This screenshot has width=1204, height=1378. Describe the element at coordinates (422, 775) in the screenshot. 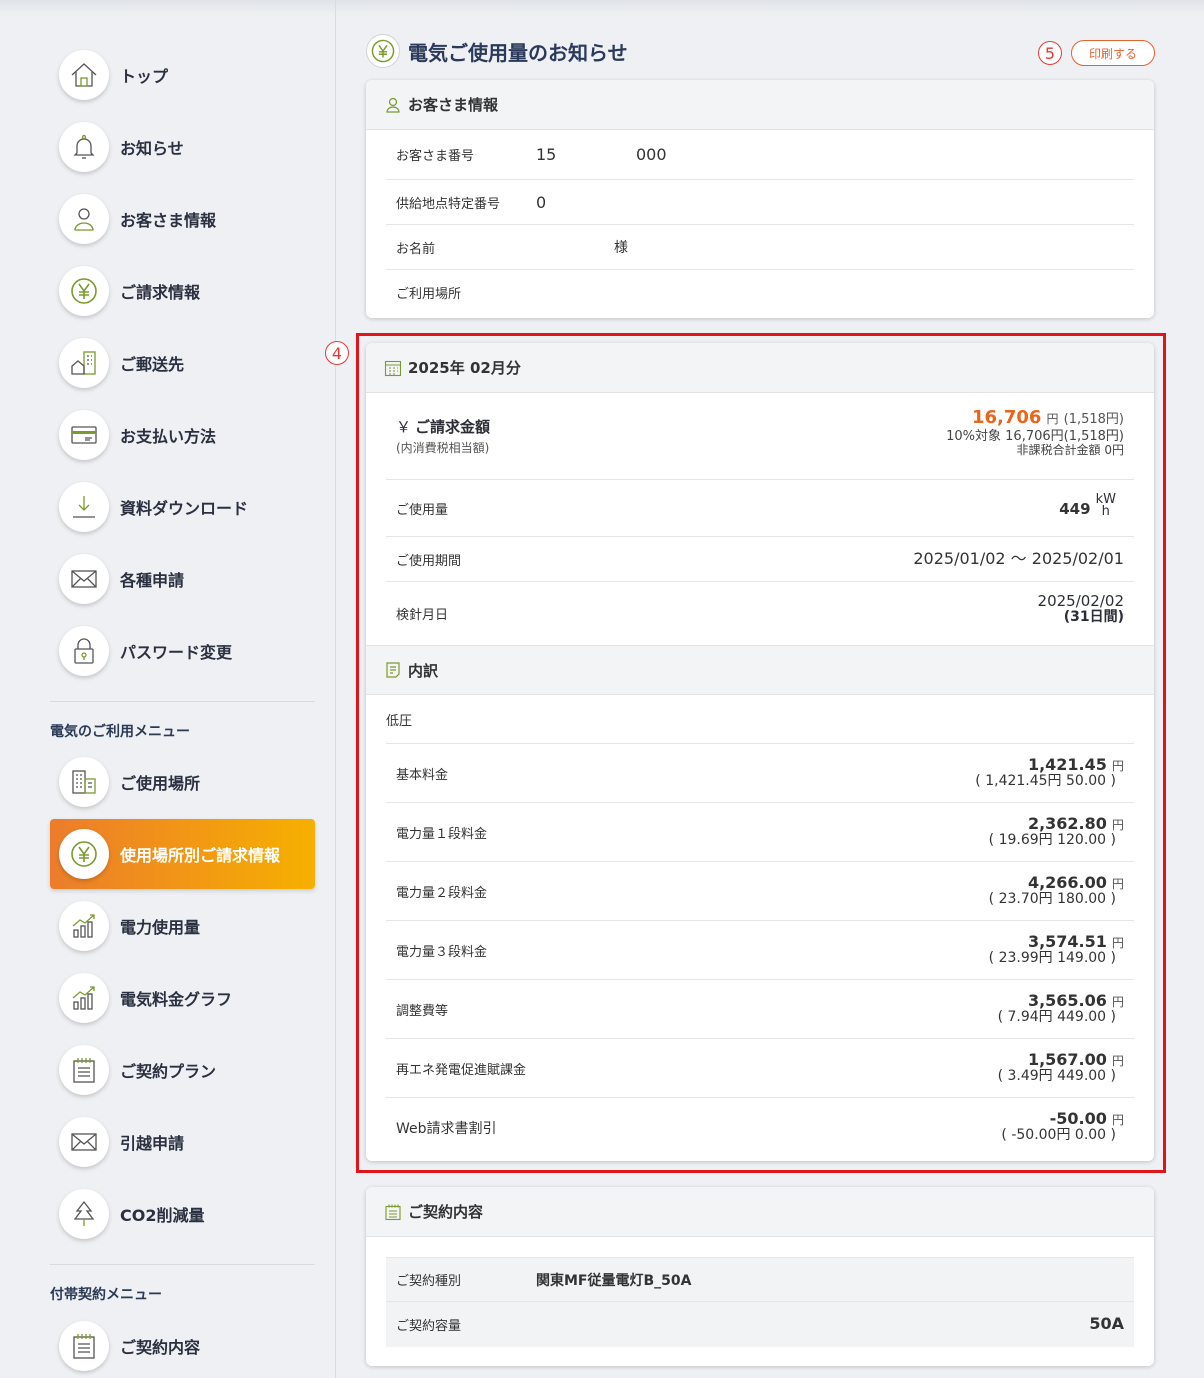

I see `charge-label: 基本料金` at that location.